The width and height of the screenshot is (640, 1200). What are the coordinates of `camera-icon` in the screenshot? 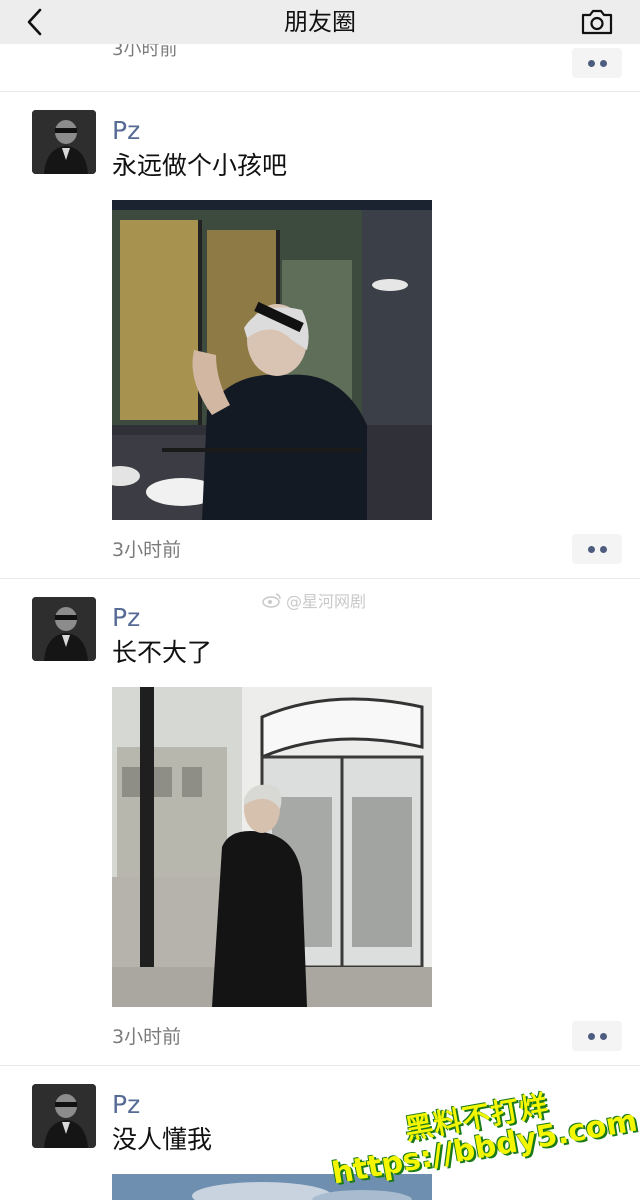 It's located at (597, 22).